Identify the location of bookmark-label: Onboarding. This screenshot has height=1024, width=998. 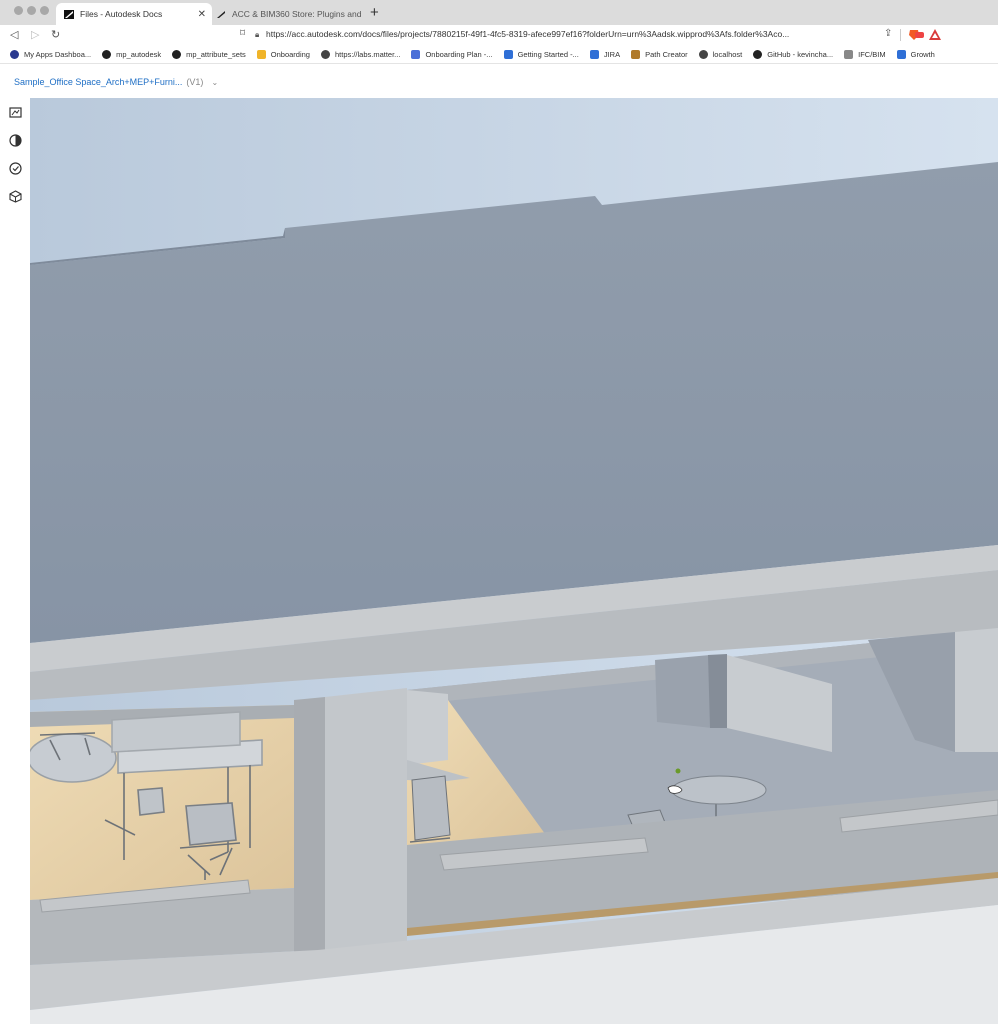
(290, 54).